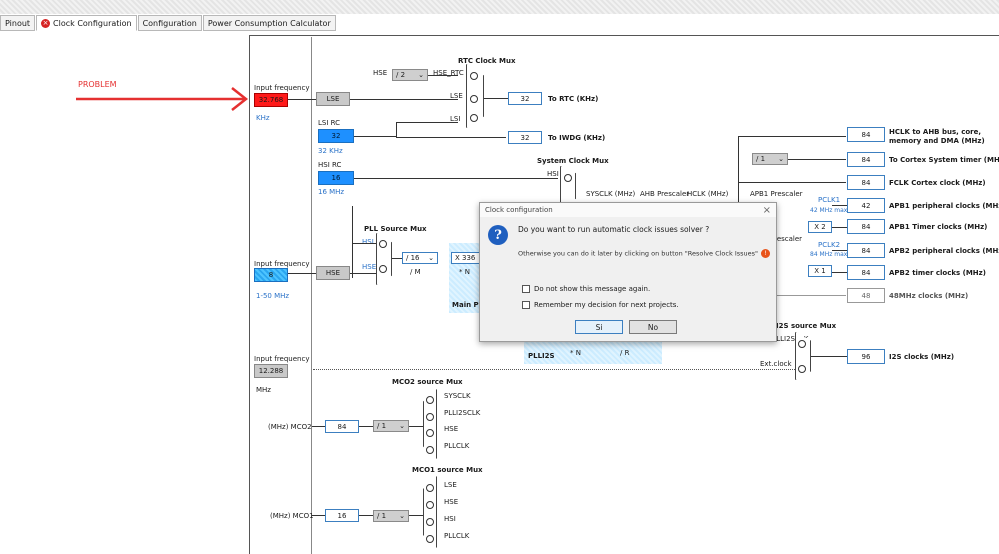 The width and height of the screenshot is (999, 554). I want to click on tab-power-consumption: Power Consumption Calculator, so click(269, 23).